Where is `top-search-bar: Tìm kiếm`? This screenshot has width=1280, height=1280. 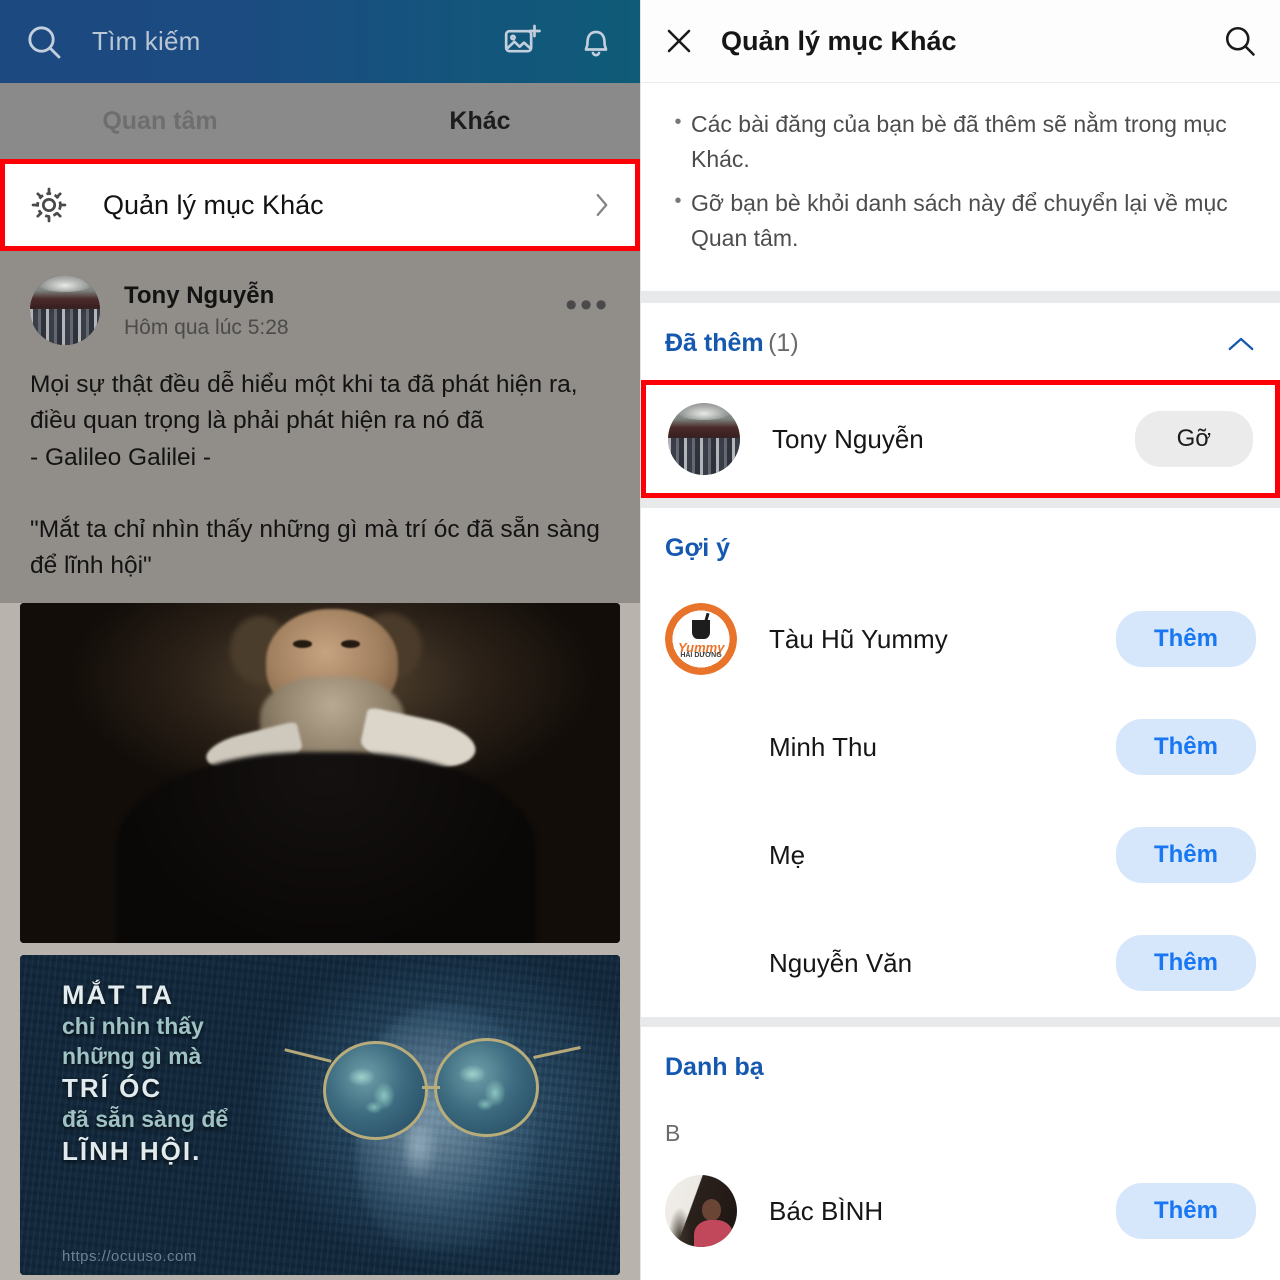 top-search-bar: Tìm kiếm is located at coordinates (320, 41).